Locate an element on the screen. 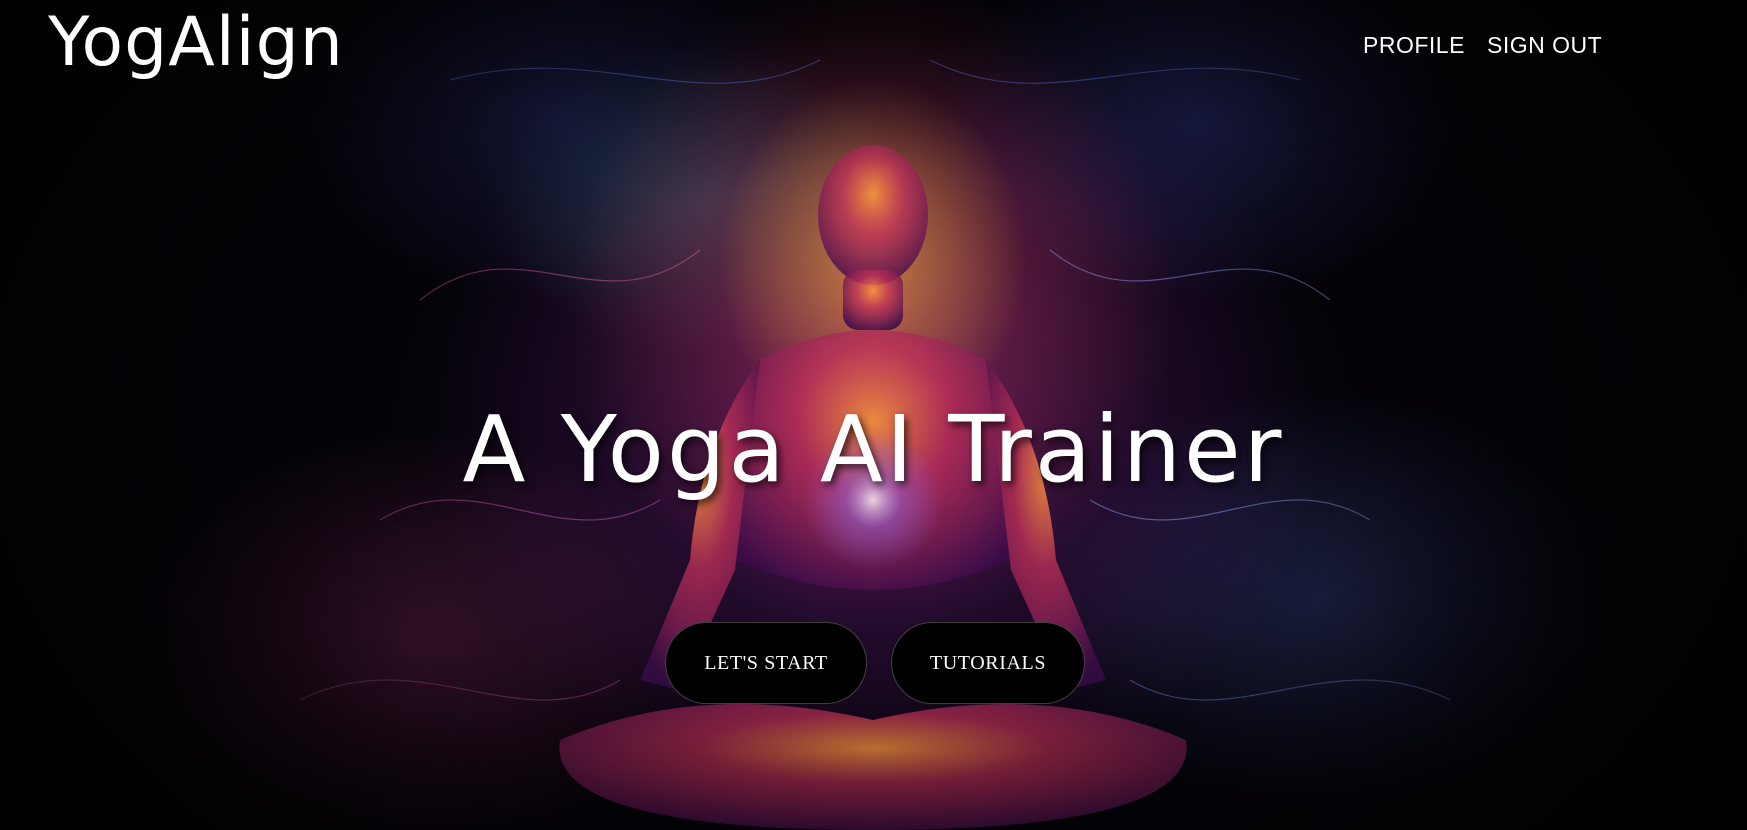 This screenshot has width=1747, height=830. hero-actions: LET'S START TUTORIALS is located at coordinates (875, 663).